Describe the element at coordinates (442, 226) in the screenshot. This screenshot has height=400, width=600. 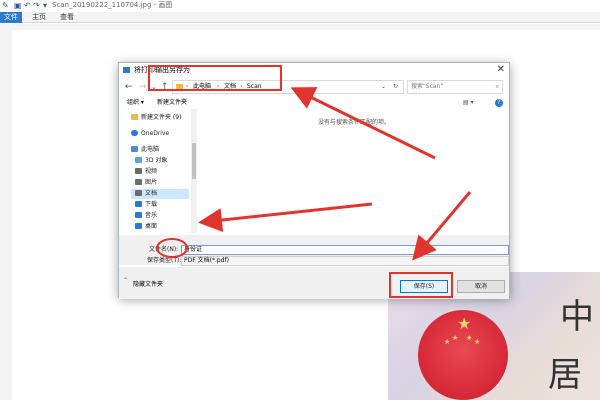
I see `arrow-to-save` at that location.